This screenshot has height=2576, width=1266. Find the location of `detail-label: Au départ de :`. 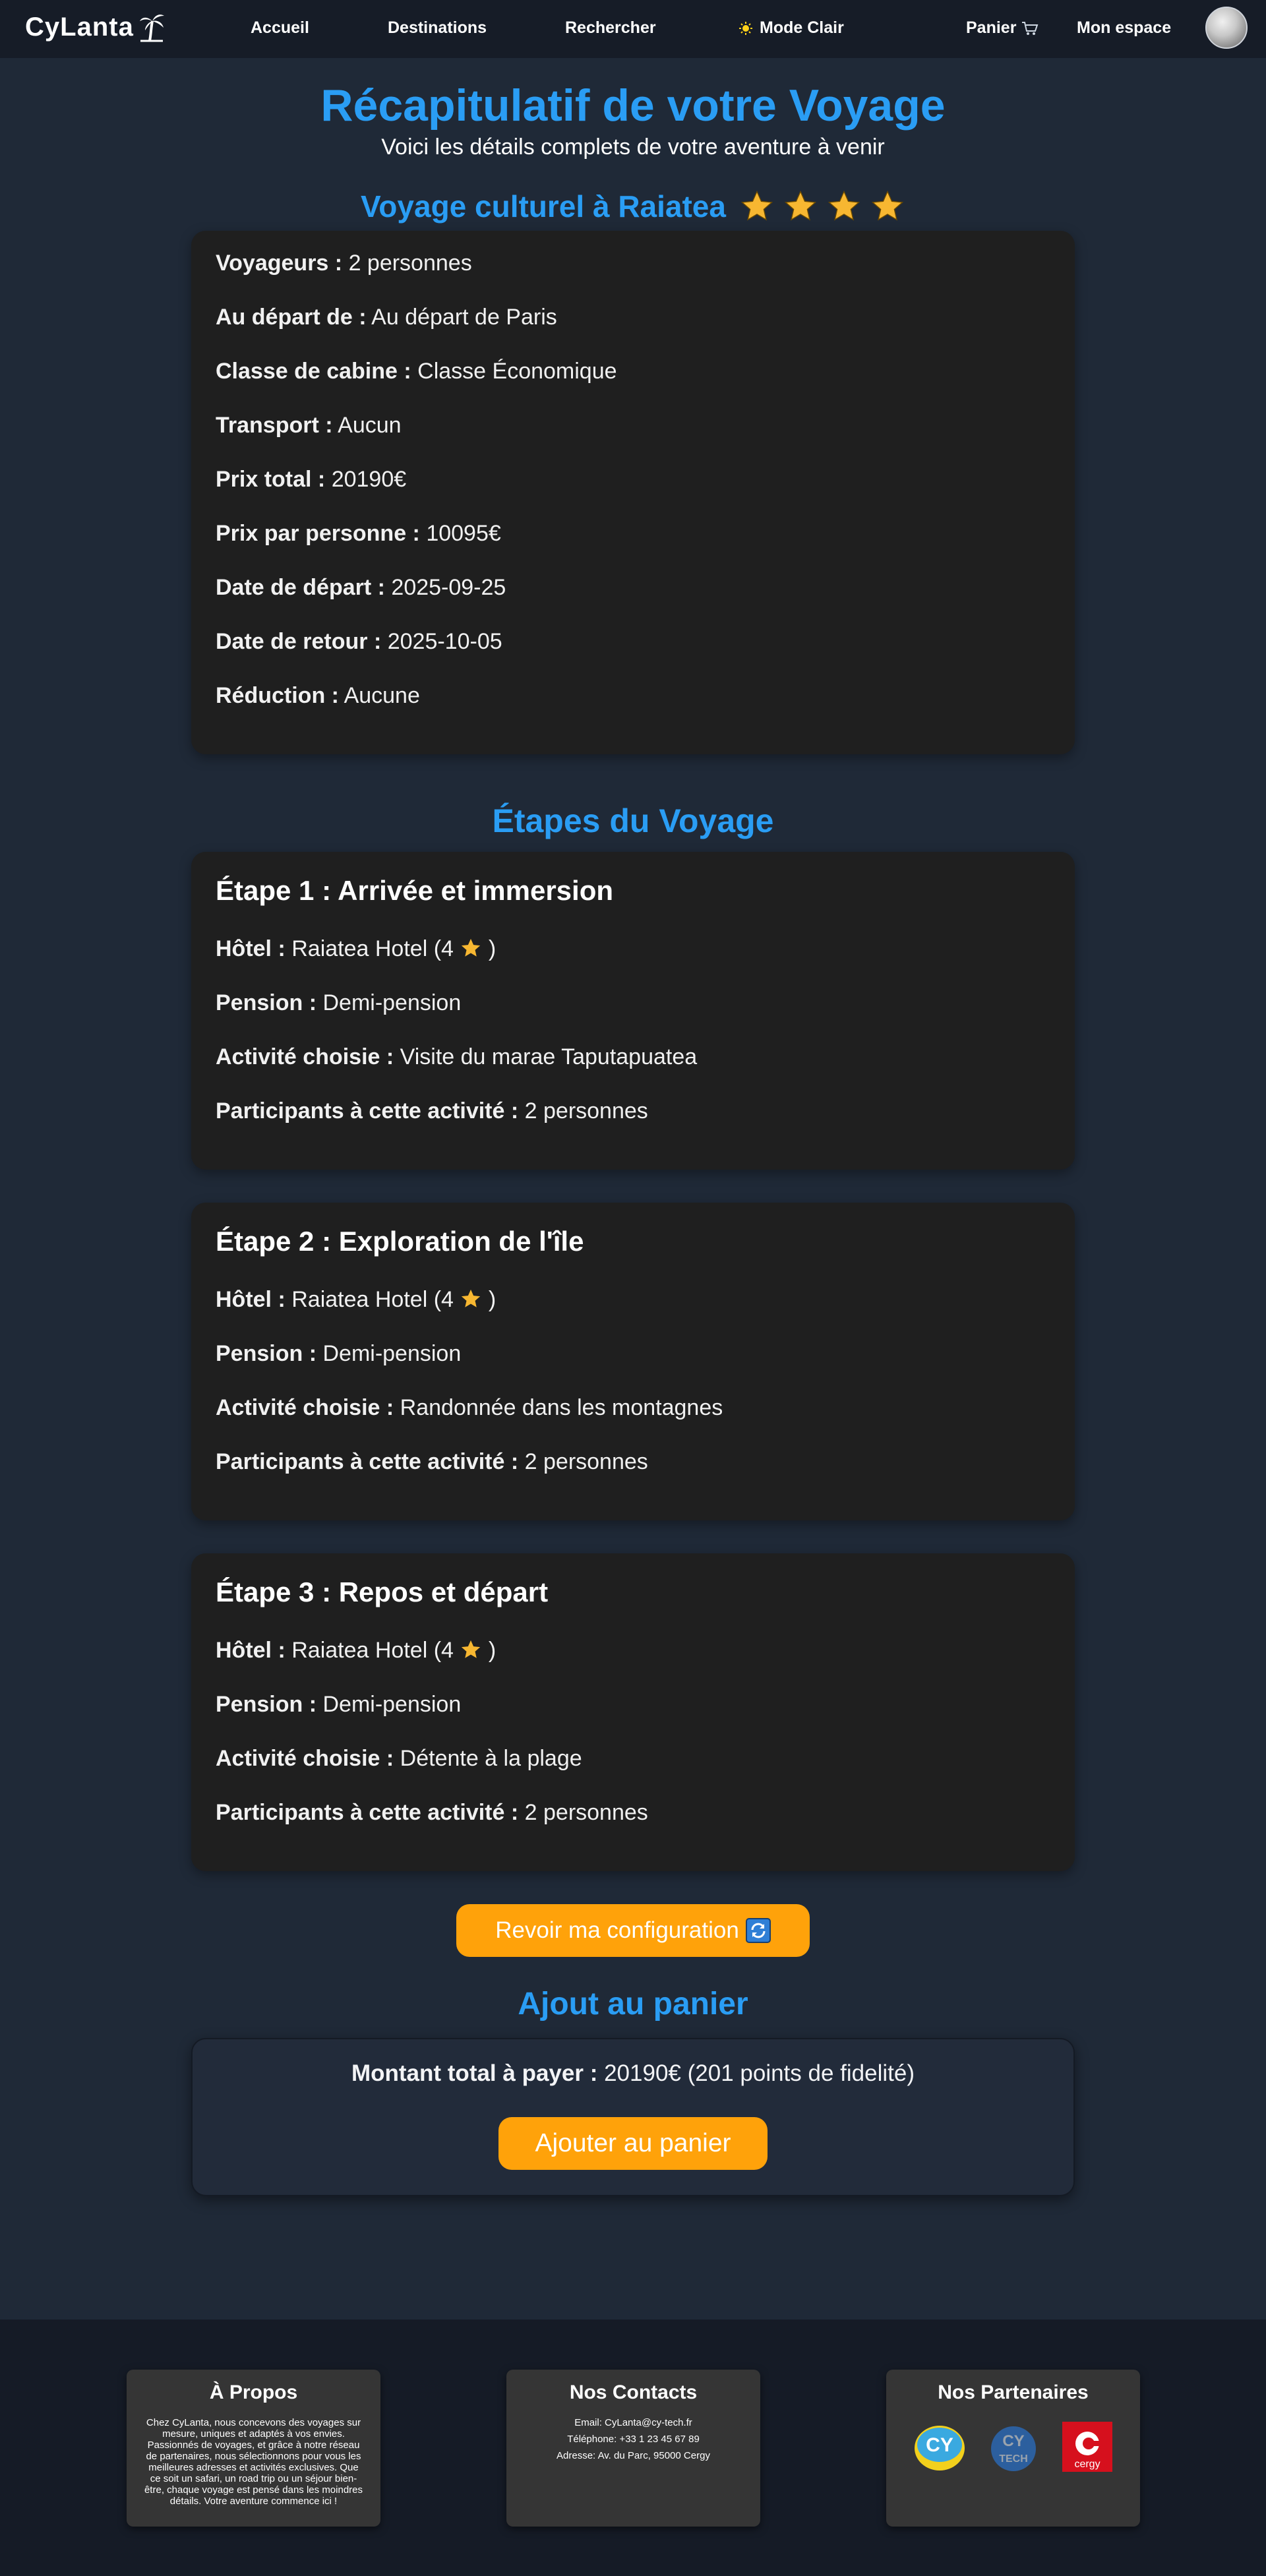

detail-label: Au départ de : is located at coordinates (291, 317).